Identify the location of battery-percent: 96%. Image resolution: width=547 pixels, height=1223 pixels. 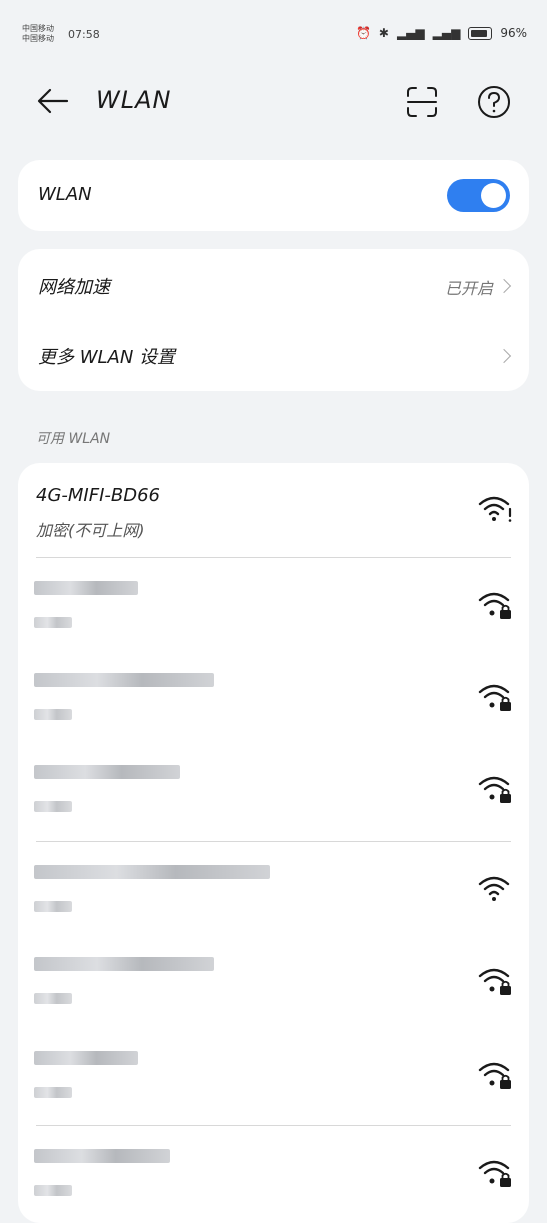
(513, 33).